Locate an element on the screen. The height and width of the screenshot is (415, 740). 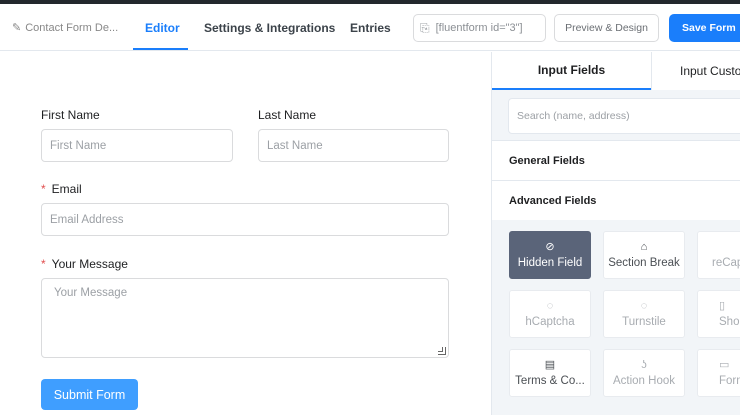
section-general-fields: General Fields is located at coordinates (616, 160).